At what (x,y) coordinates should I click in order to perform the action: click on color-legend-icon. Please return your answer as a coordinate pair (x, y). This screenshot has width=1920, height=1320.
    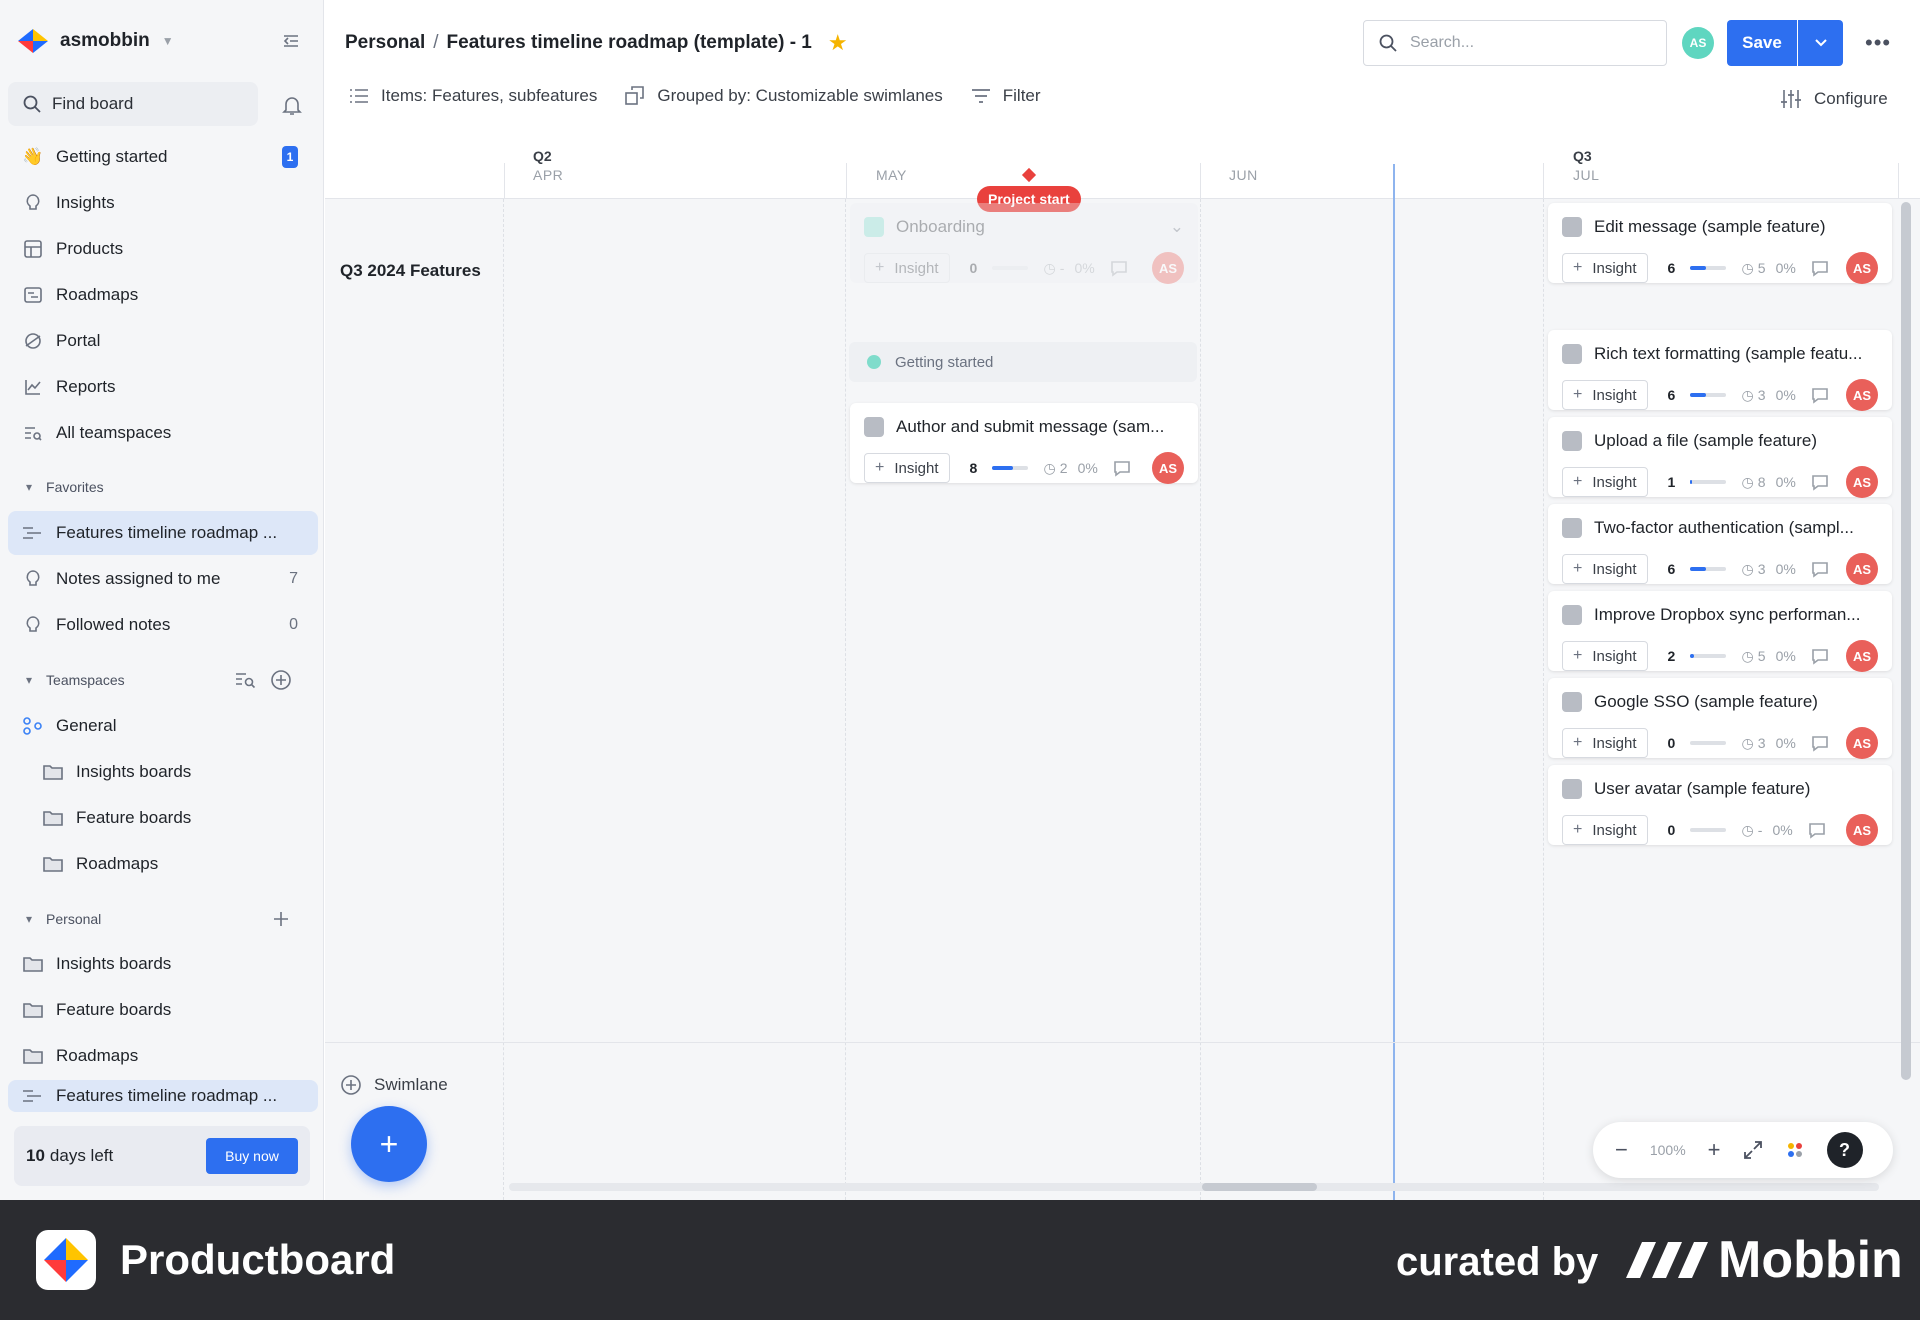
    Looking at the image, I should click on (1795, 1150).